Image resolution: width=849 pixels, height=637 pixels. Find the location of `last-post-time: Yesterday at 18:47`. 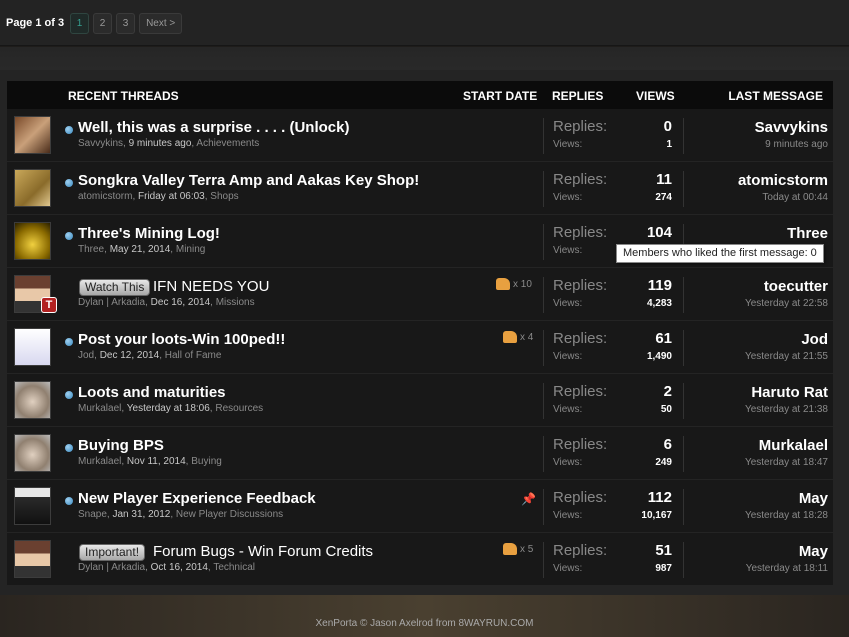

last-post-time: Yesterday at 18:47 is located at coordinates (786, 462).